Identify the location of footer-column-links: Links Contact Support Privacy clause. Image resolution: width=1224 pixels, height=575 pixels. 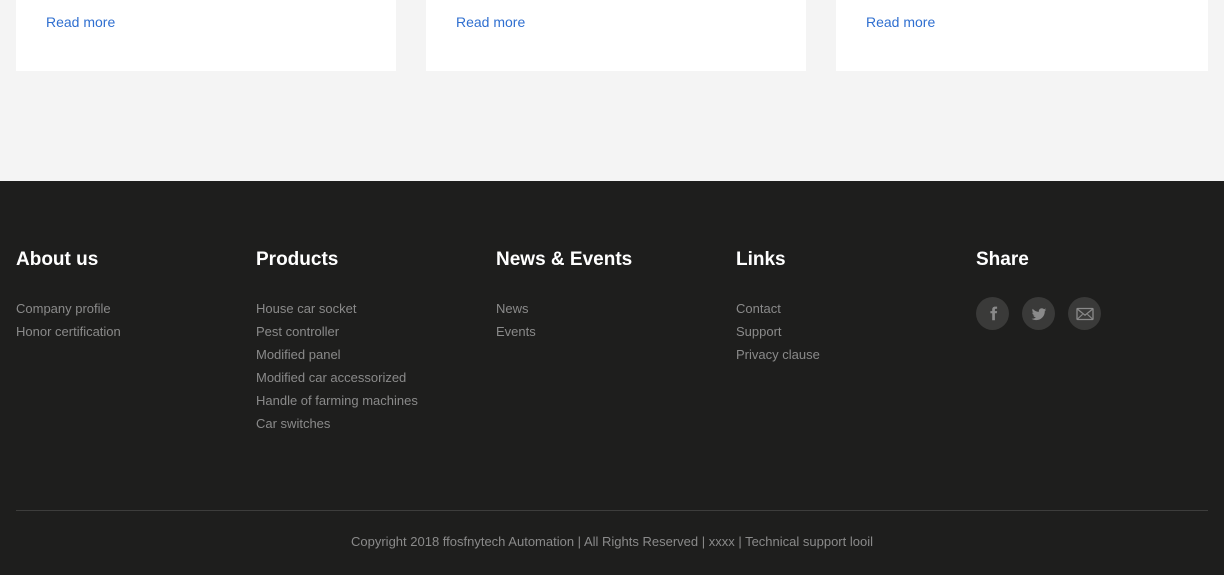
(851, 308).